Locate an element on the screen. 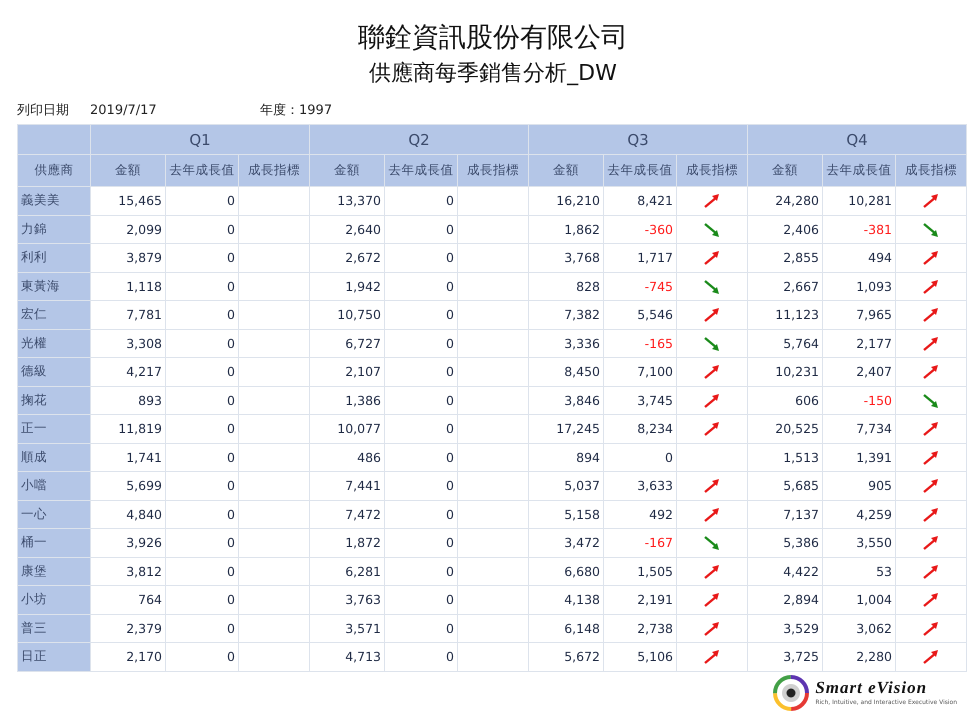  amount-cell: 6,727 is located at coordinates (347, 343).